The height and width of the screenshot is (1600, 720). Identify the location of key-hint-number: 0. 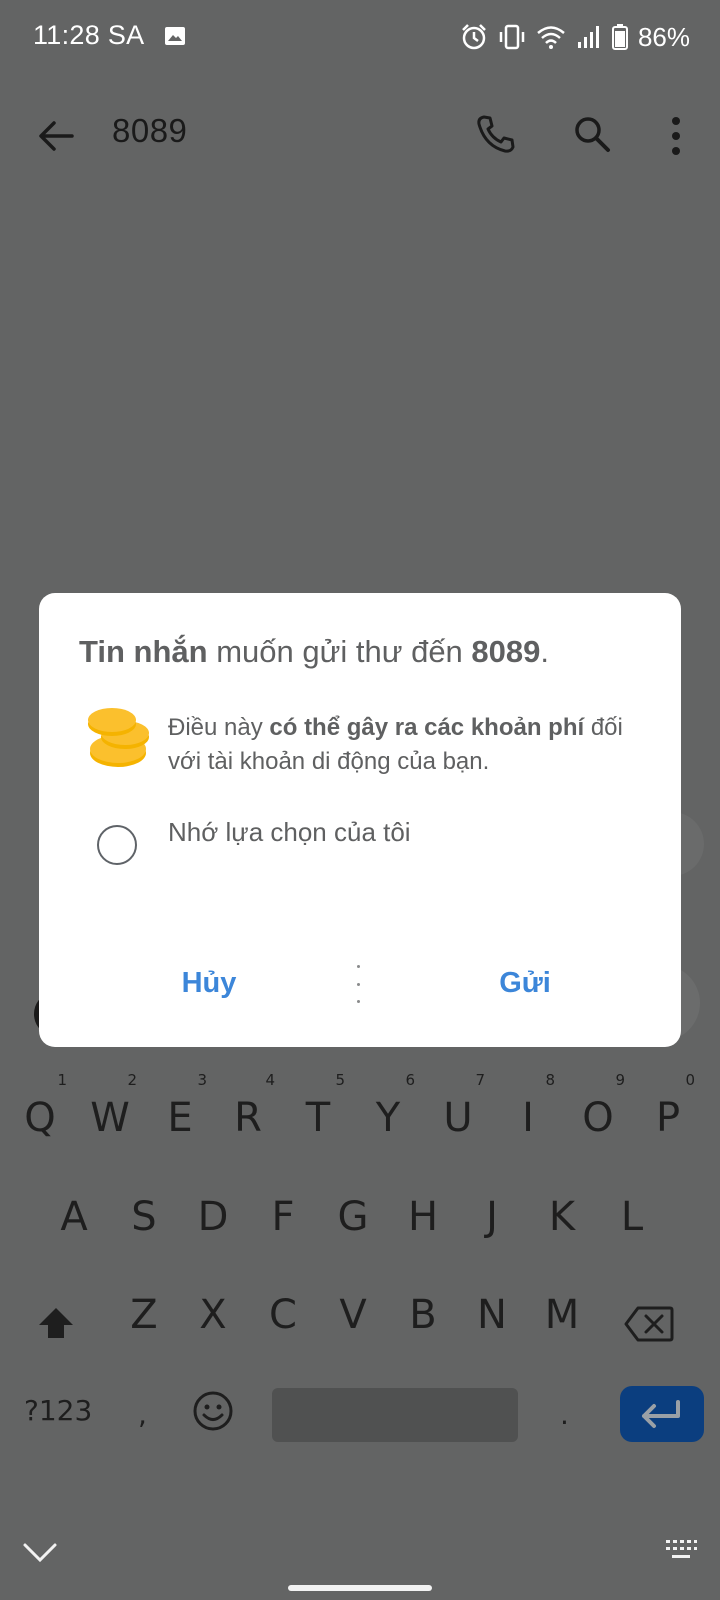
(690, 1080).